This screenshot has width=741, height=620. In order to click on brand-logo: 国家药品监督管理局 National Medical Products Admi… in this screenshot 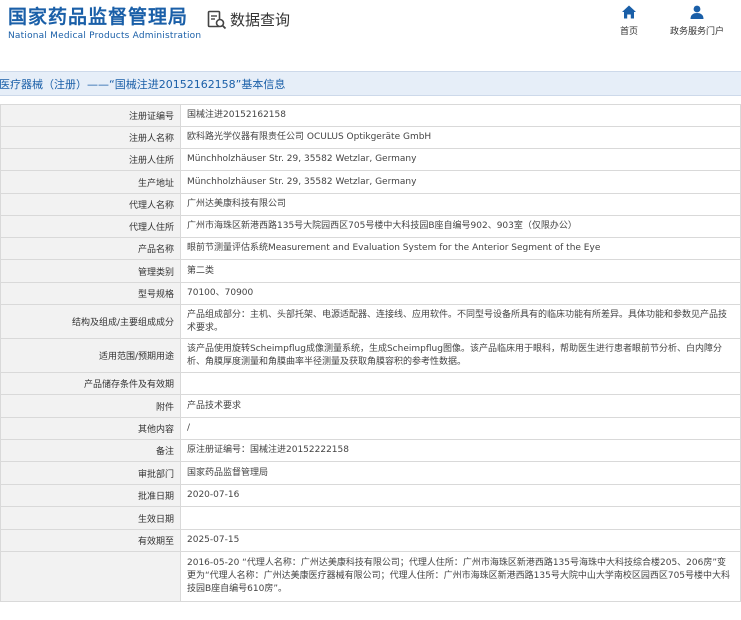, I will do `click(104, 23)`.